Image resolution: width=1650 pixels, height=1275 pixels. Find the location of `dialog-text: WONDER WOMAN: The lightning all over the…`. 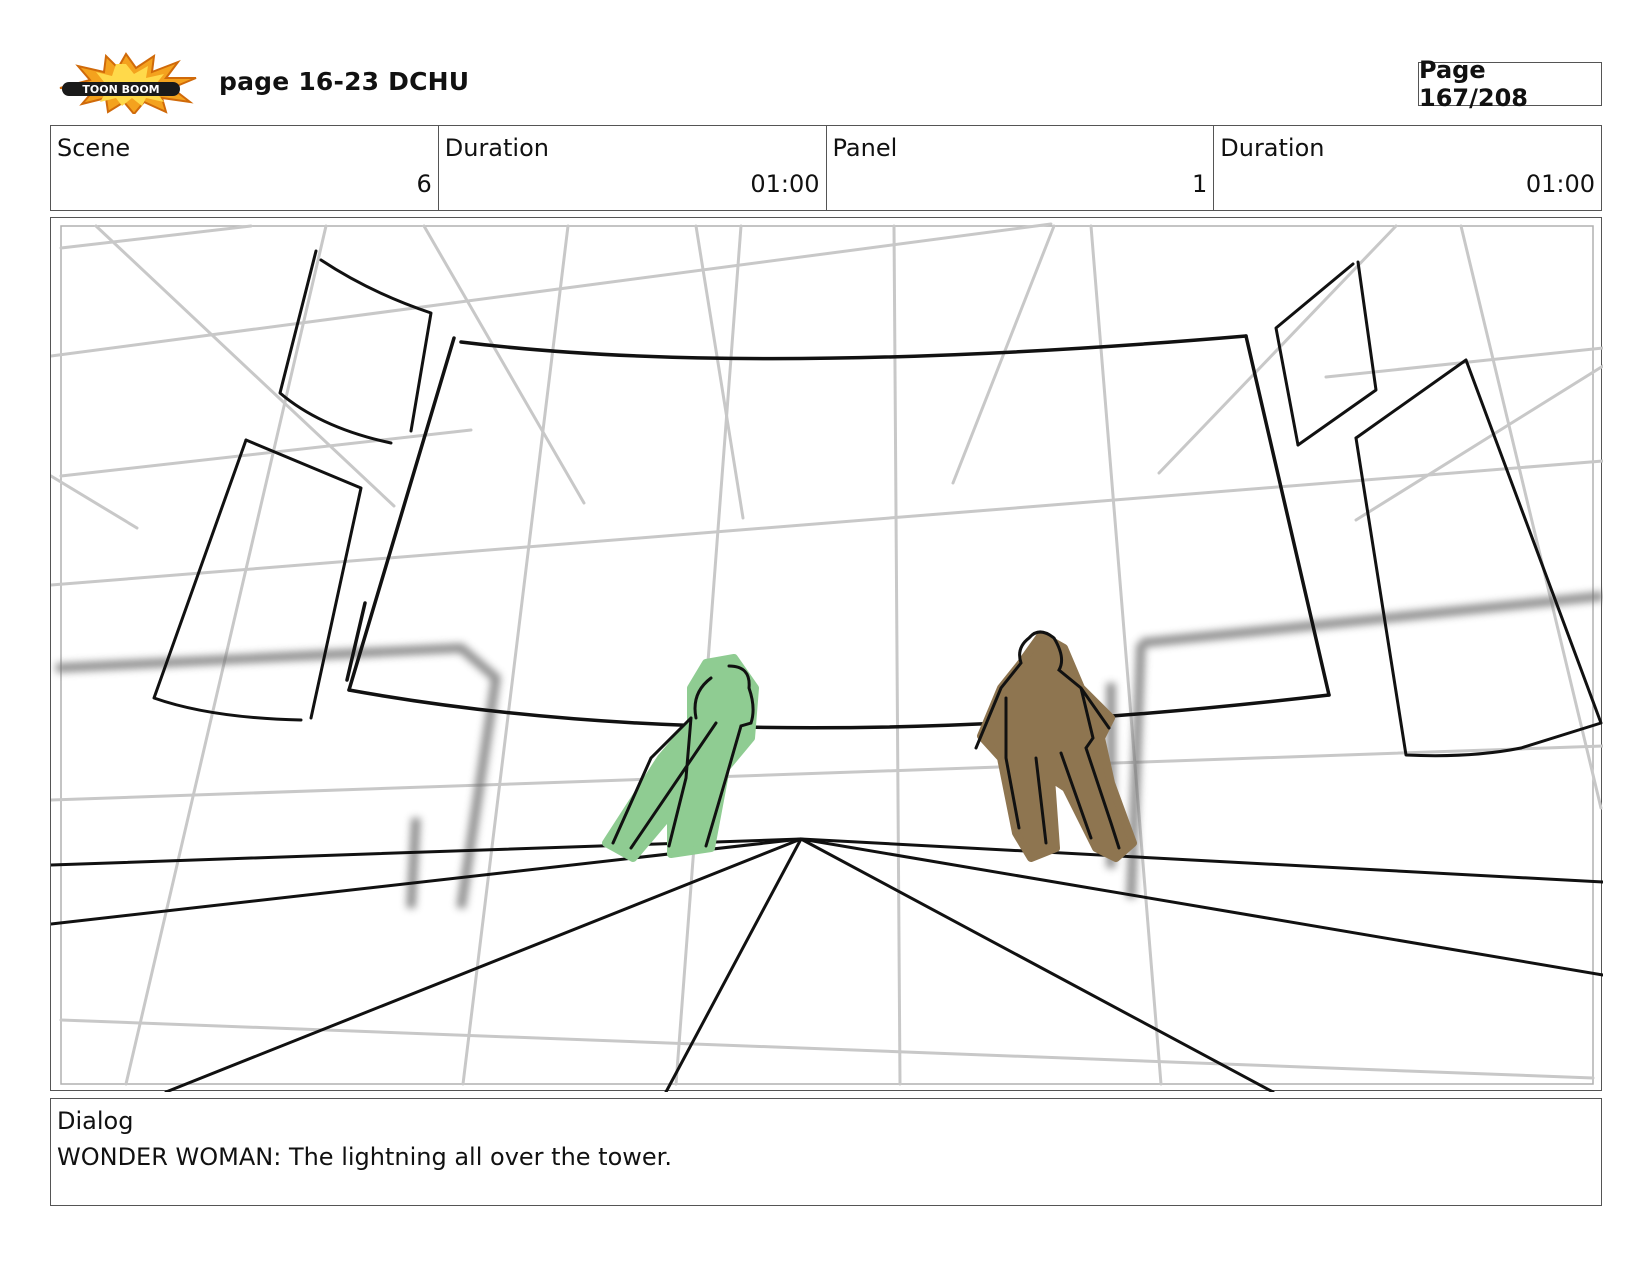

dialog-text: WONDER WOMAN: The lightning all over the… is located at coordinates (364, 1157).